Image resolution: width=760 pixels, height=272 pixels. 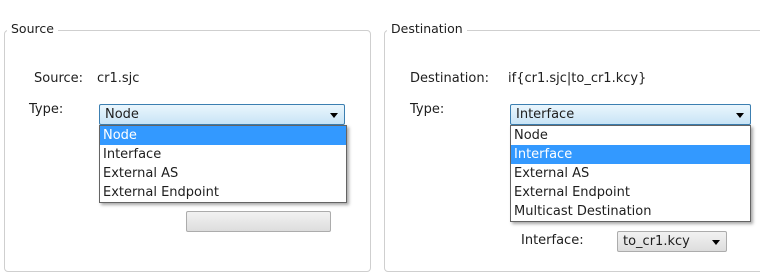 What do you see at coordinates (449, 78) in the screenshot?
I see `destination-label: Destination:` at bounding box center [449, 78].